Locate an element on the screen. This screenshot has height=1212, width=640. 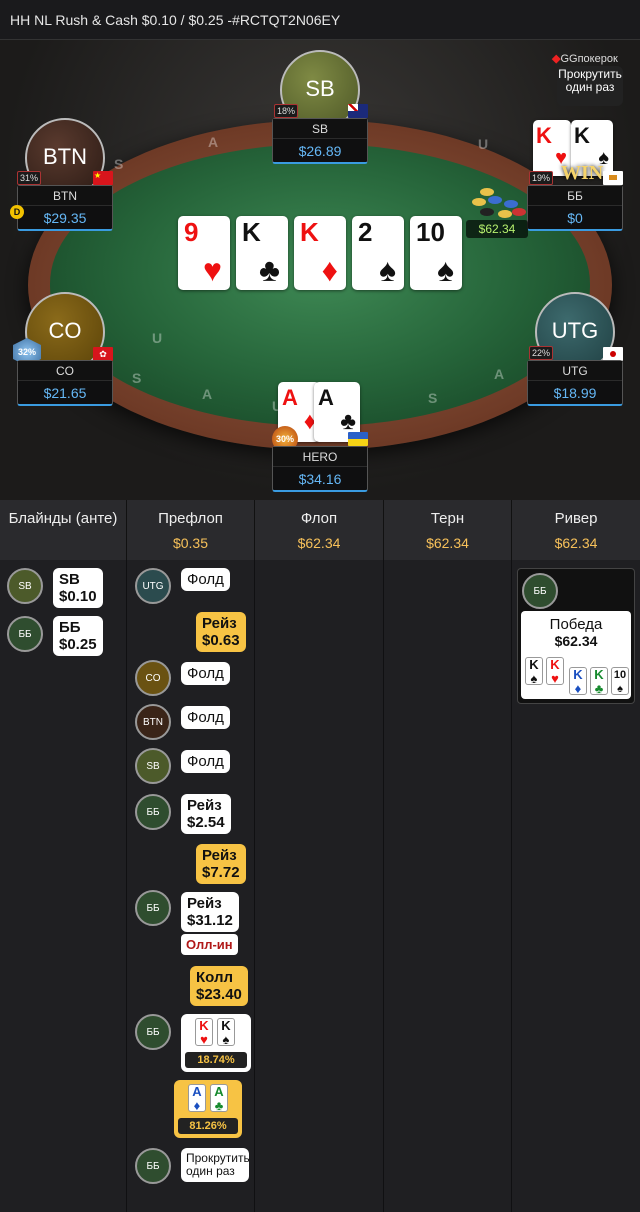
dealer-button-icon: D is located at coordinates (17, 212).